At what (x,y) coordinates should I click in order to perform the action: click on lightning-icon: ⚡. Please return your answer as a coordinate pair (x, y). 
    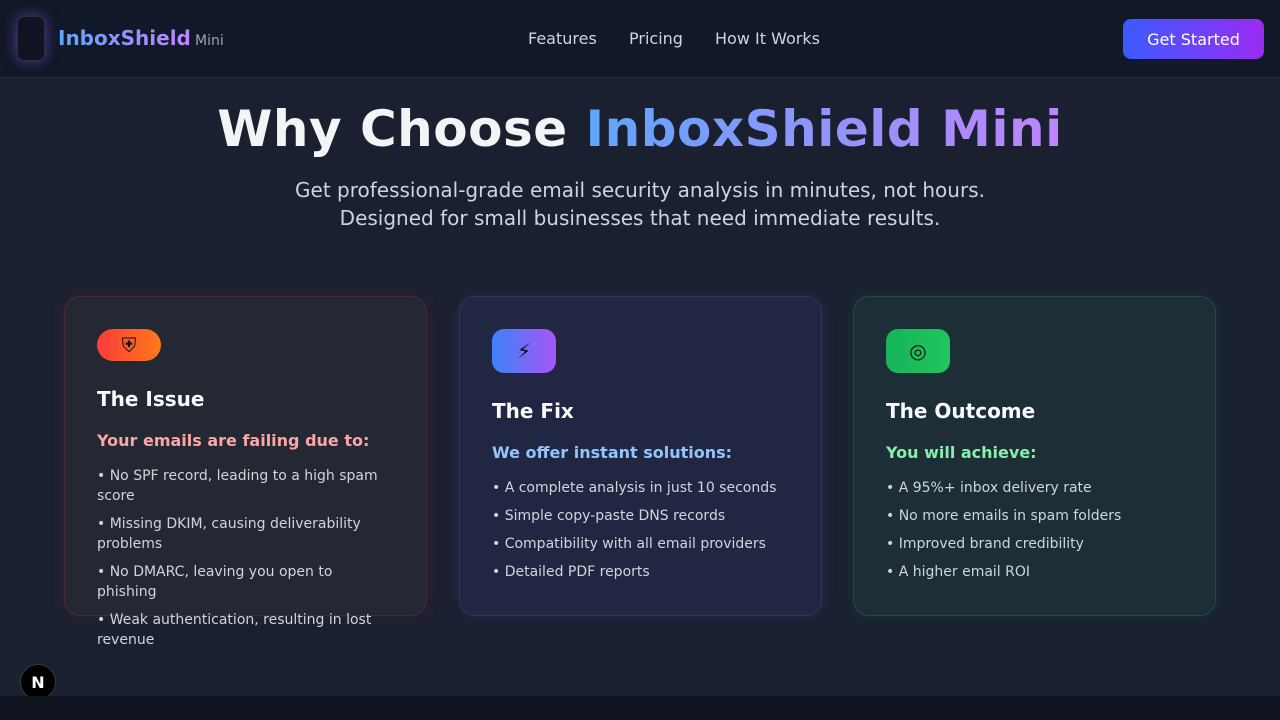
    Looking at the image, I should click on (524, 351).